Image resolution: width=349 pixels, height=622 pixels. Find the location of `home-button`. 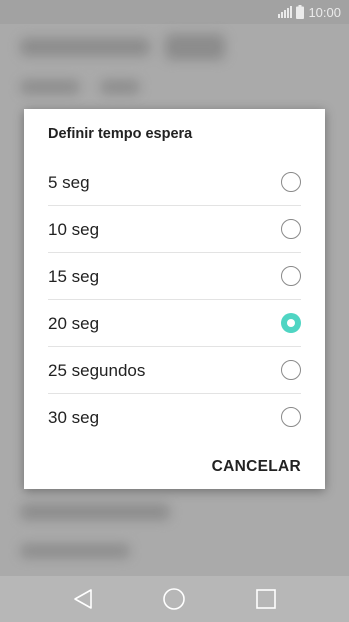

home-button is located at coordinates (174, 599).